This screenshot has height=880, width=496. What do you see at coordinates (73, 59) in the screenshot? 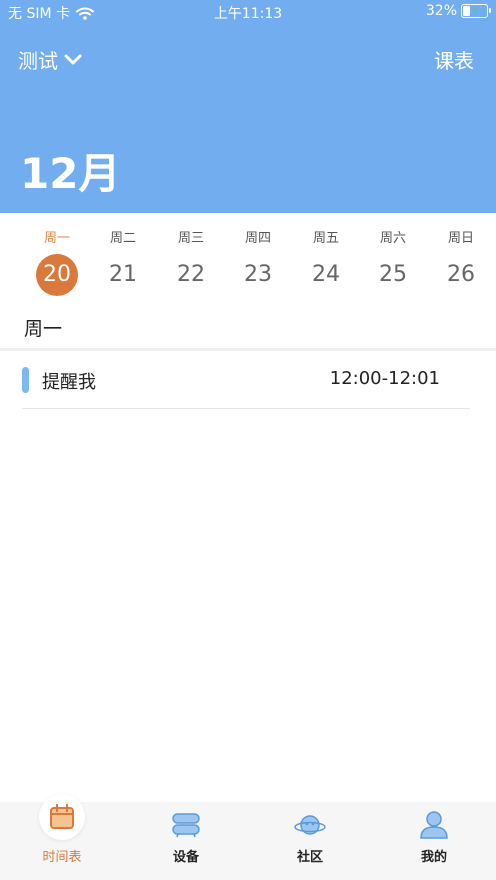
I see `chevron-down-icon` at bounding box center [73, 59].